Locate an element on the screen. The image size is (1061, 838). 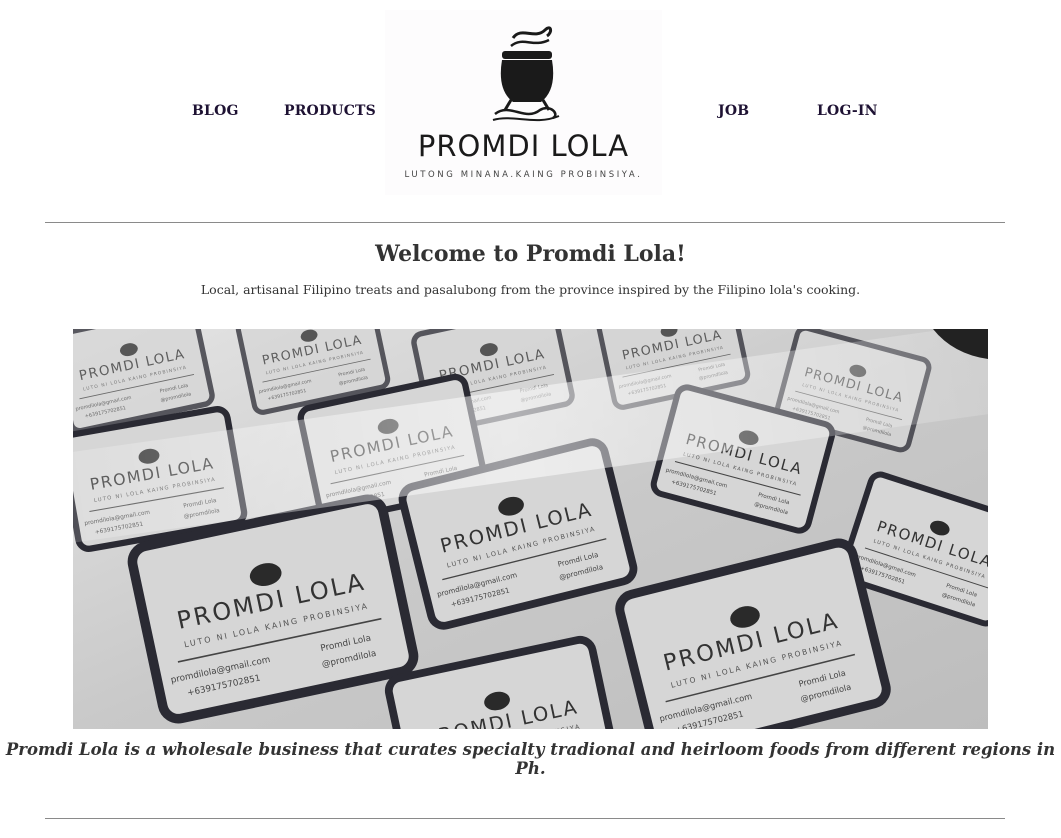
divider-bottom is located at coordinates (525, 818).